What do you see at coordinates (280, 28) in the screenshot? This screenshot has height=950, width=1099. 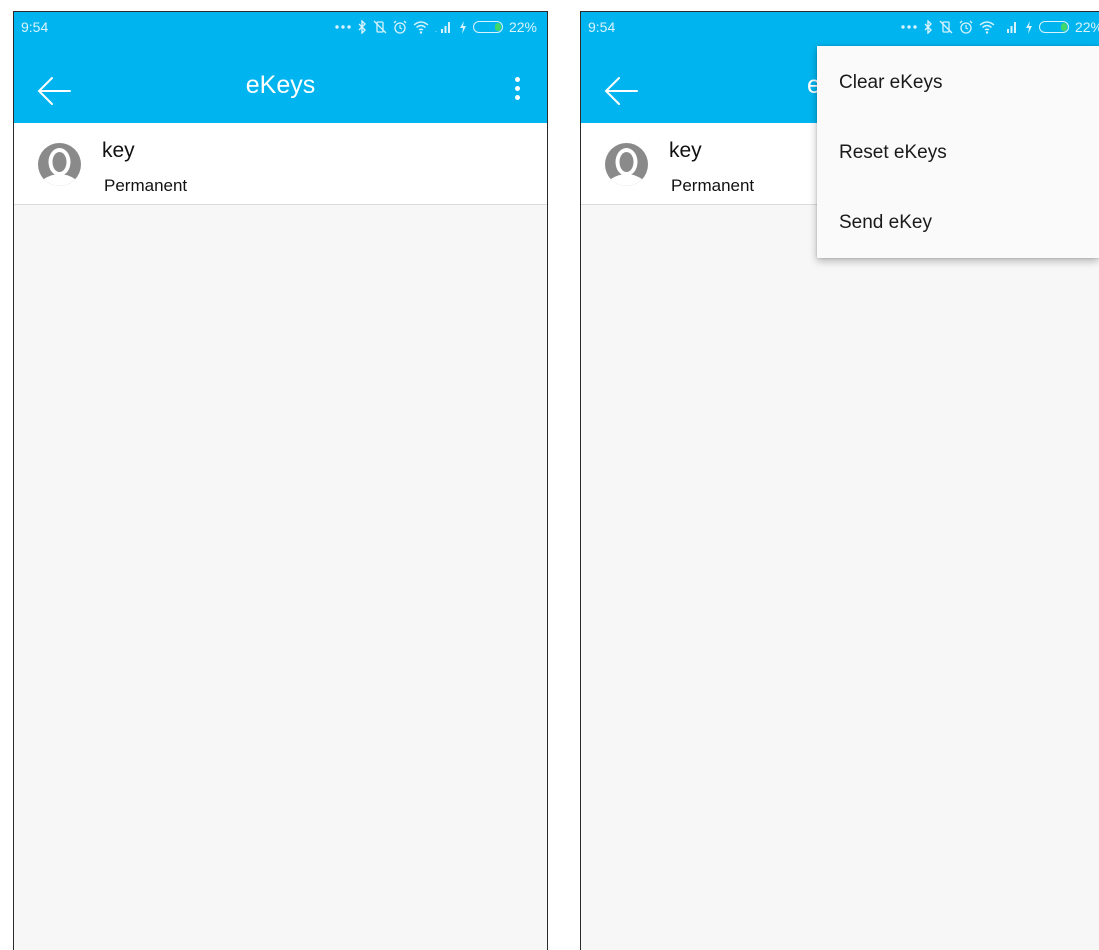 I see `status-bar: 9:54 . 22%` at bounding box center [280, 28].